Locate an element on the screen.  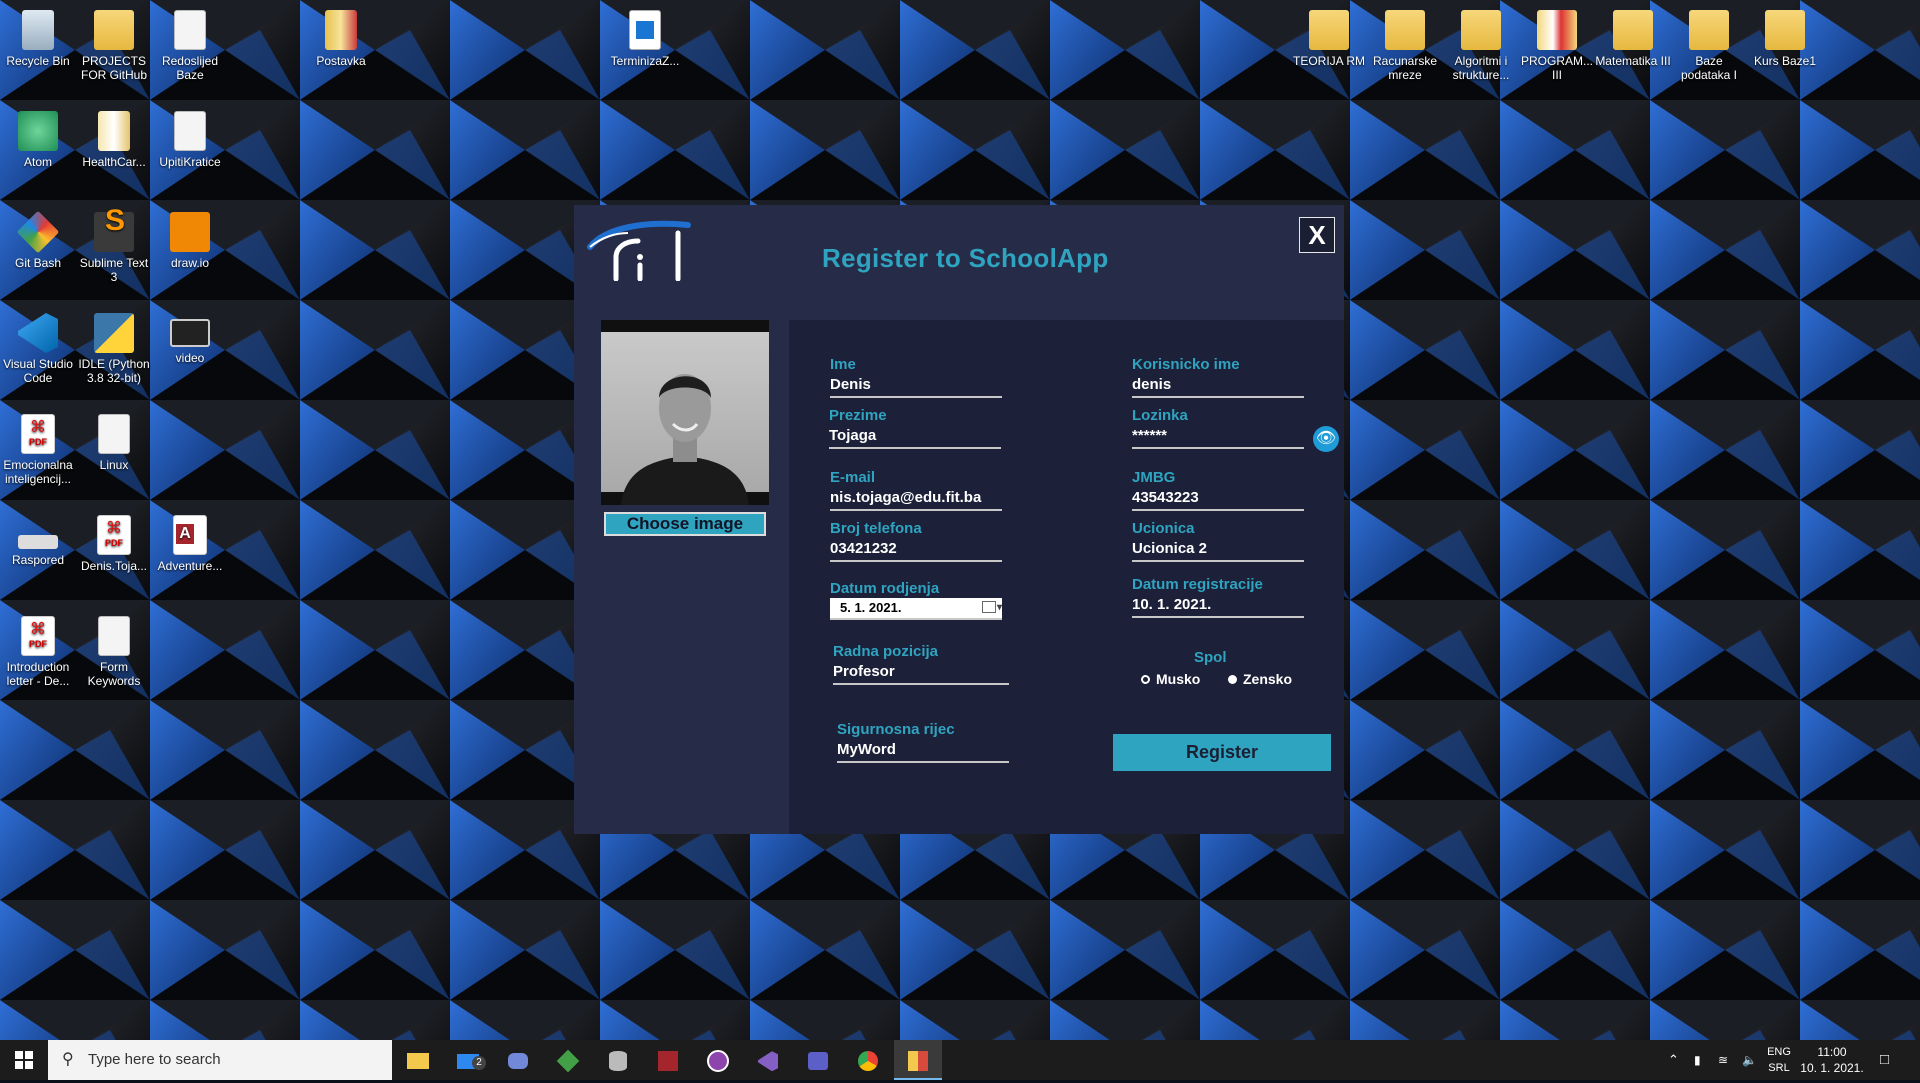
notifications-icon: □ is located at coordinates (1884, 1060).